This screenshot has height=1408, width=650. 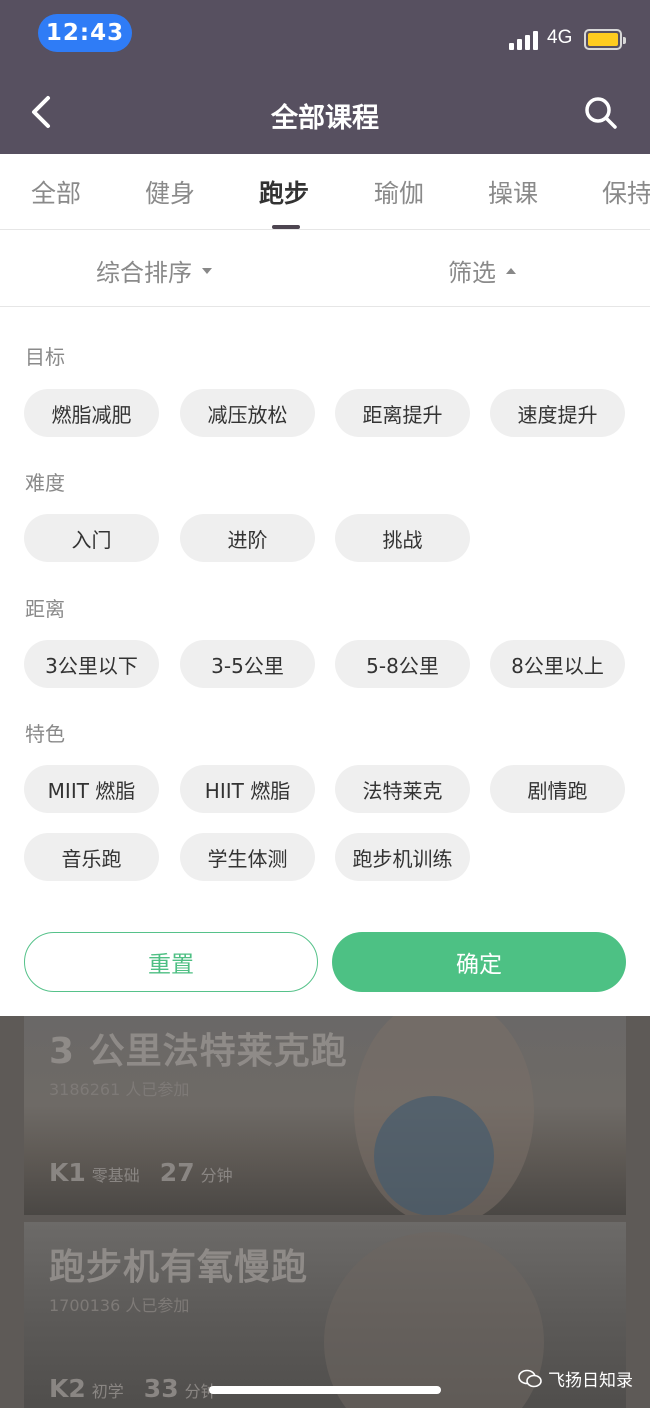 I want to click on filter-chip: 8公里以上, so click(x=557, y=664).